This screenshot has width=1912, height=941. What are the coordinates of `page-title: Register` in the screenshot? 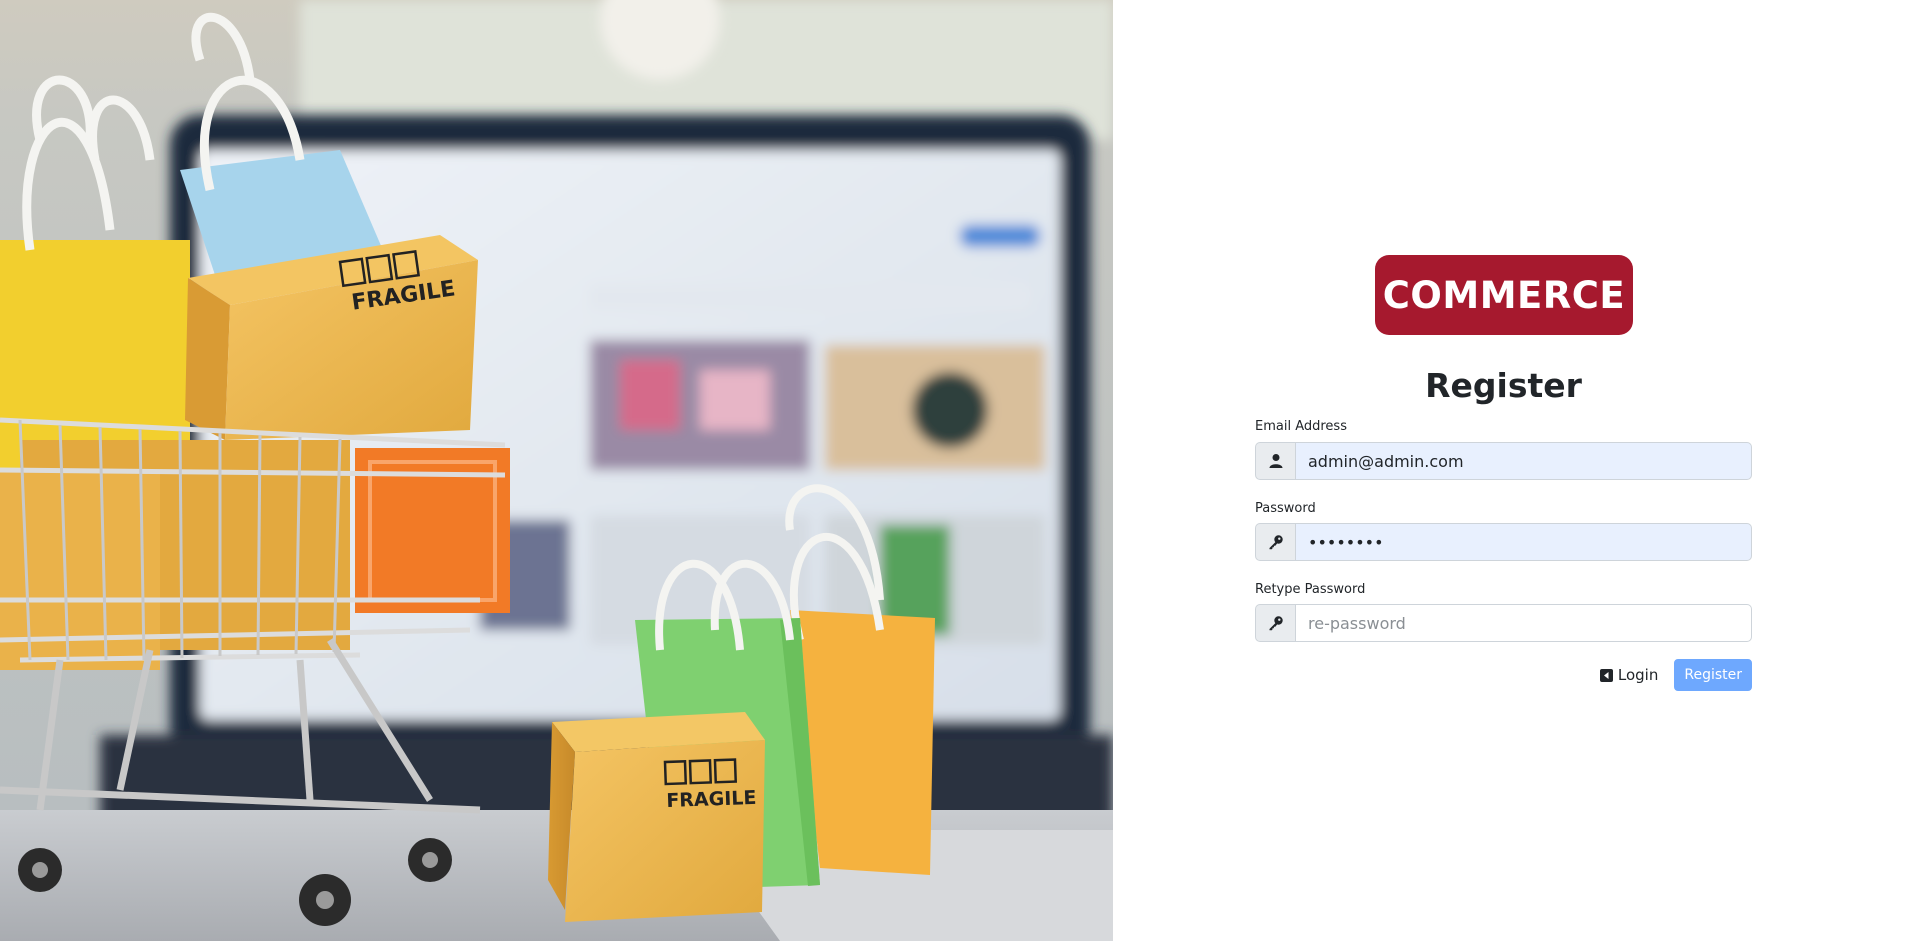 It's located at (1503, 385).